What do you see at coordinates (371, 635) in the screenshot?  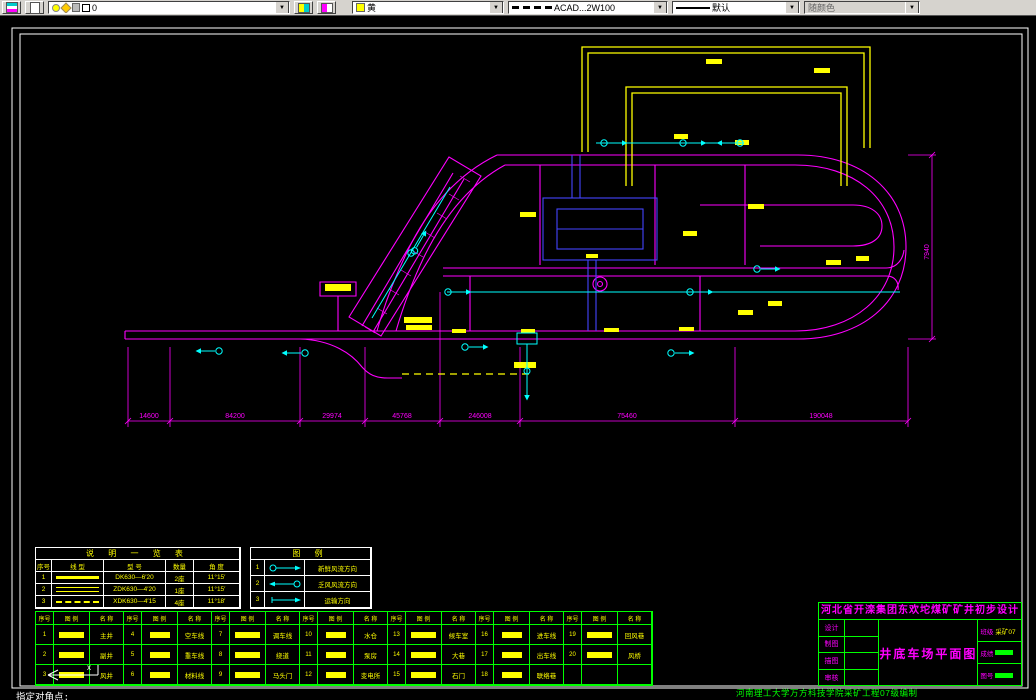 I see `main-table-cell: 水仓` at bounding box center [371, 635].